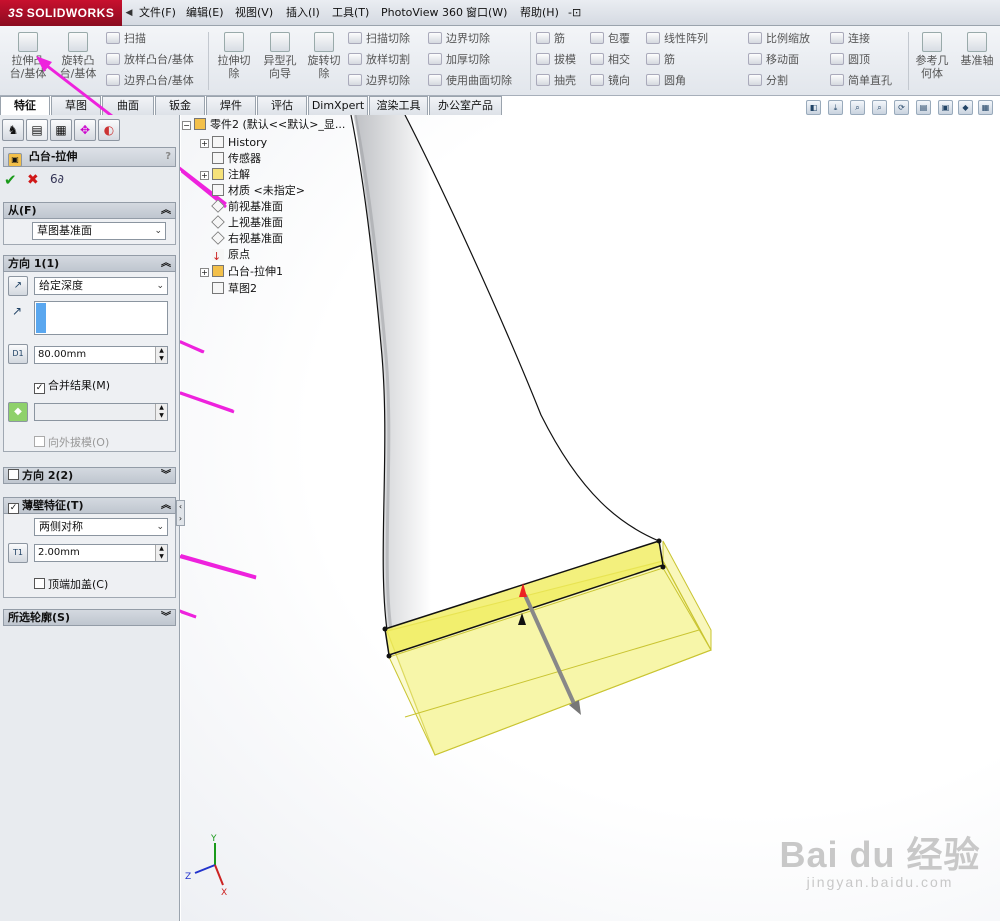  Describe the element at coordinates (76, 105) in the screenshot. I see `tab-sketch: 草图` at that location.